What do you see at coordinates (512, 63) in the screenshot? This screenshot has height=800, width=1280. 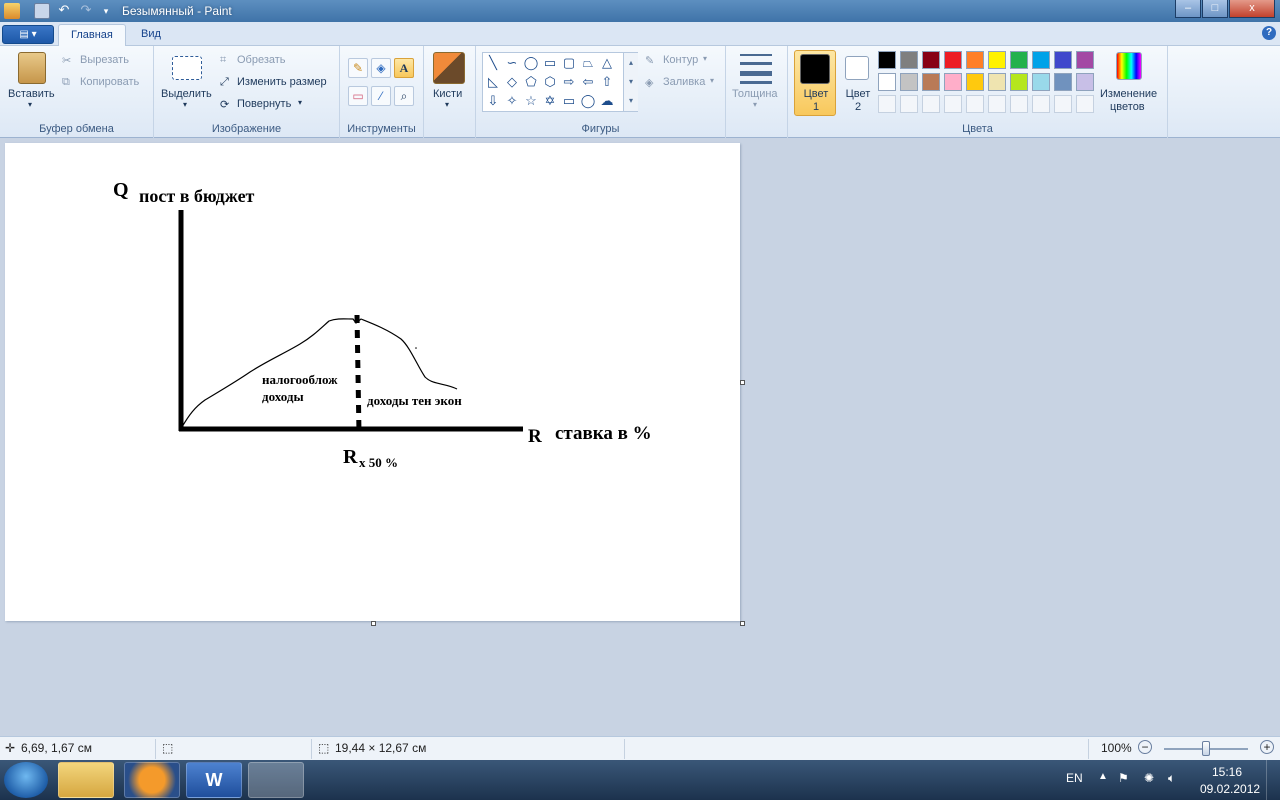 I see `curve-shape-icon: ∽` at bounding box center [512, 63].